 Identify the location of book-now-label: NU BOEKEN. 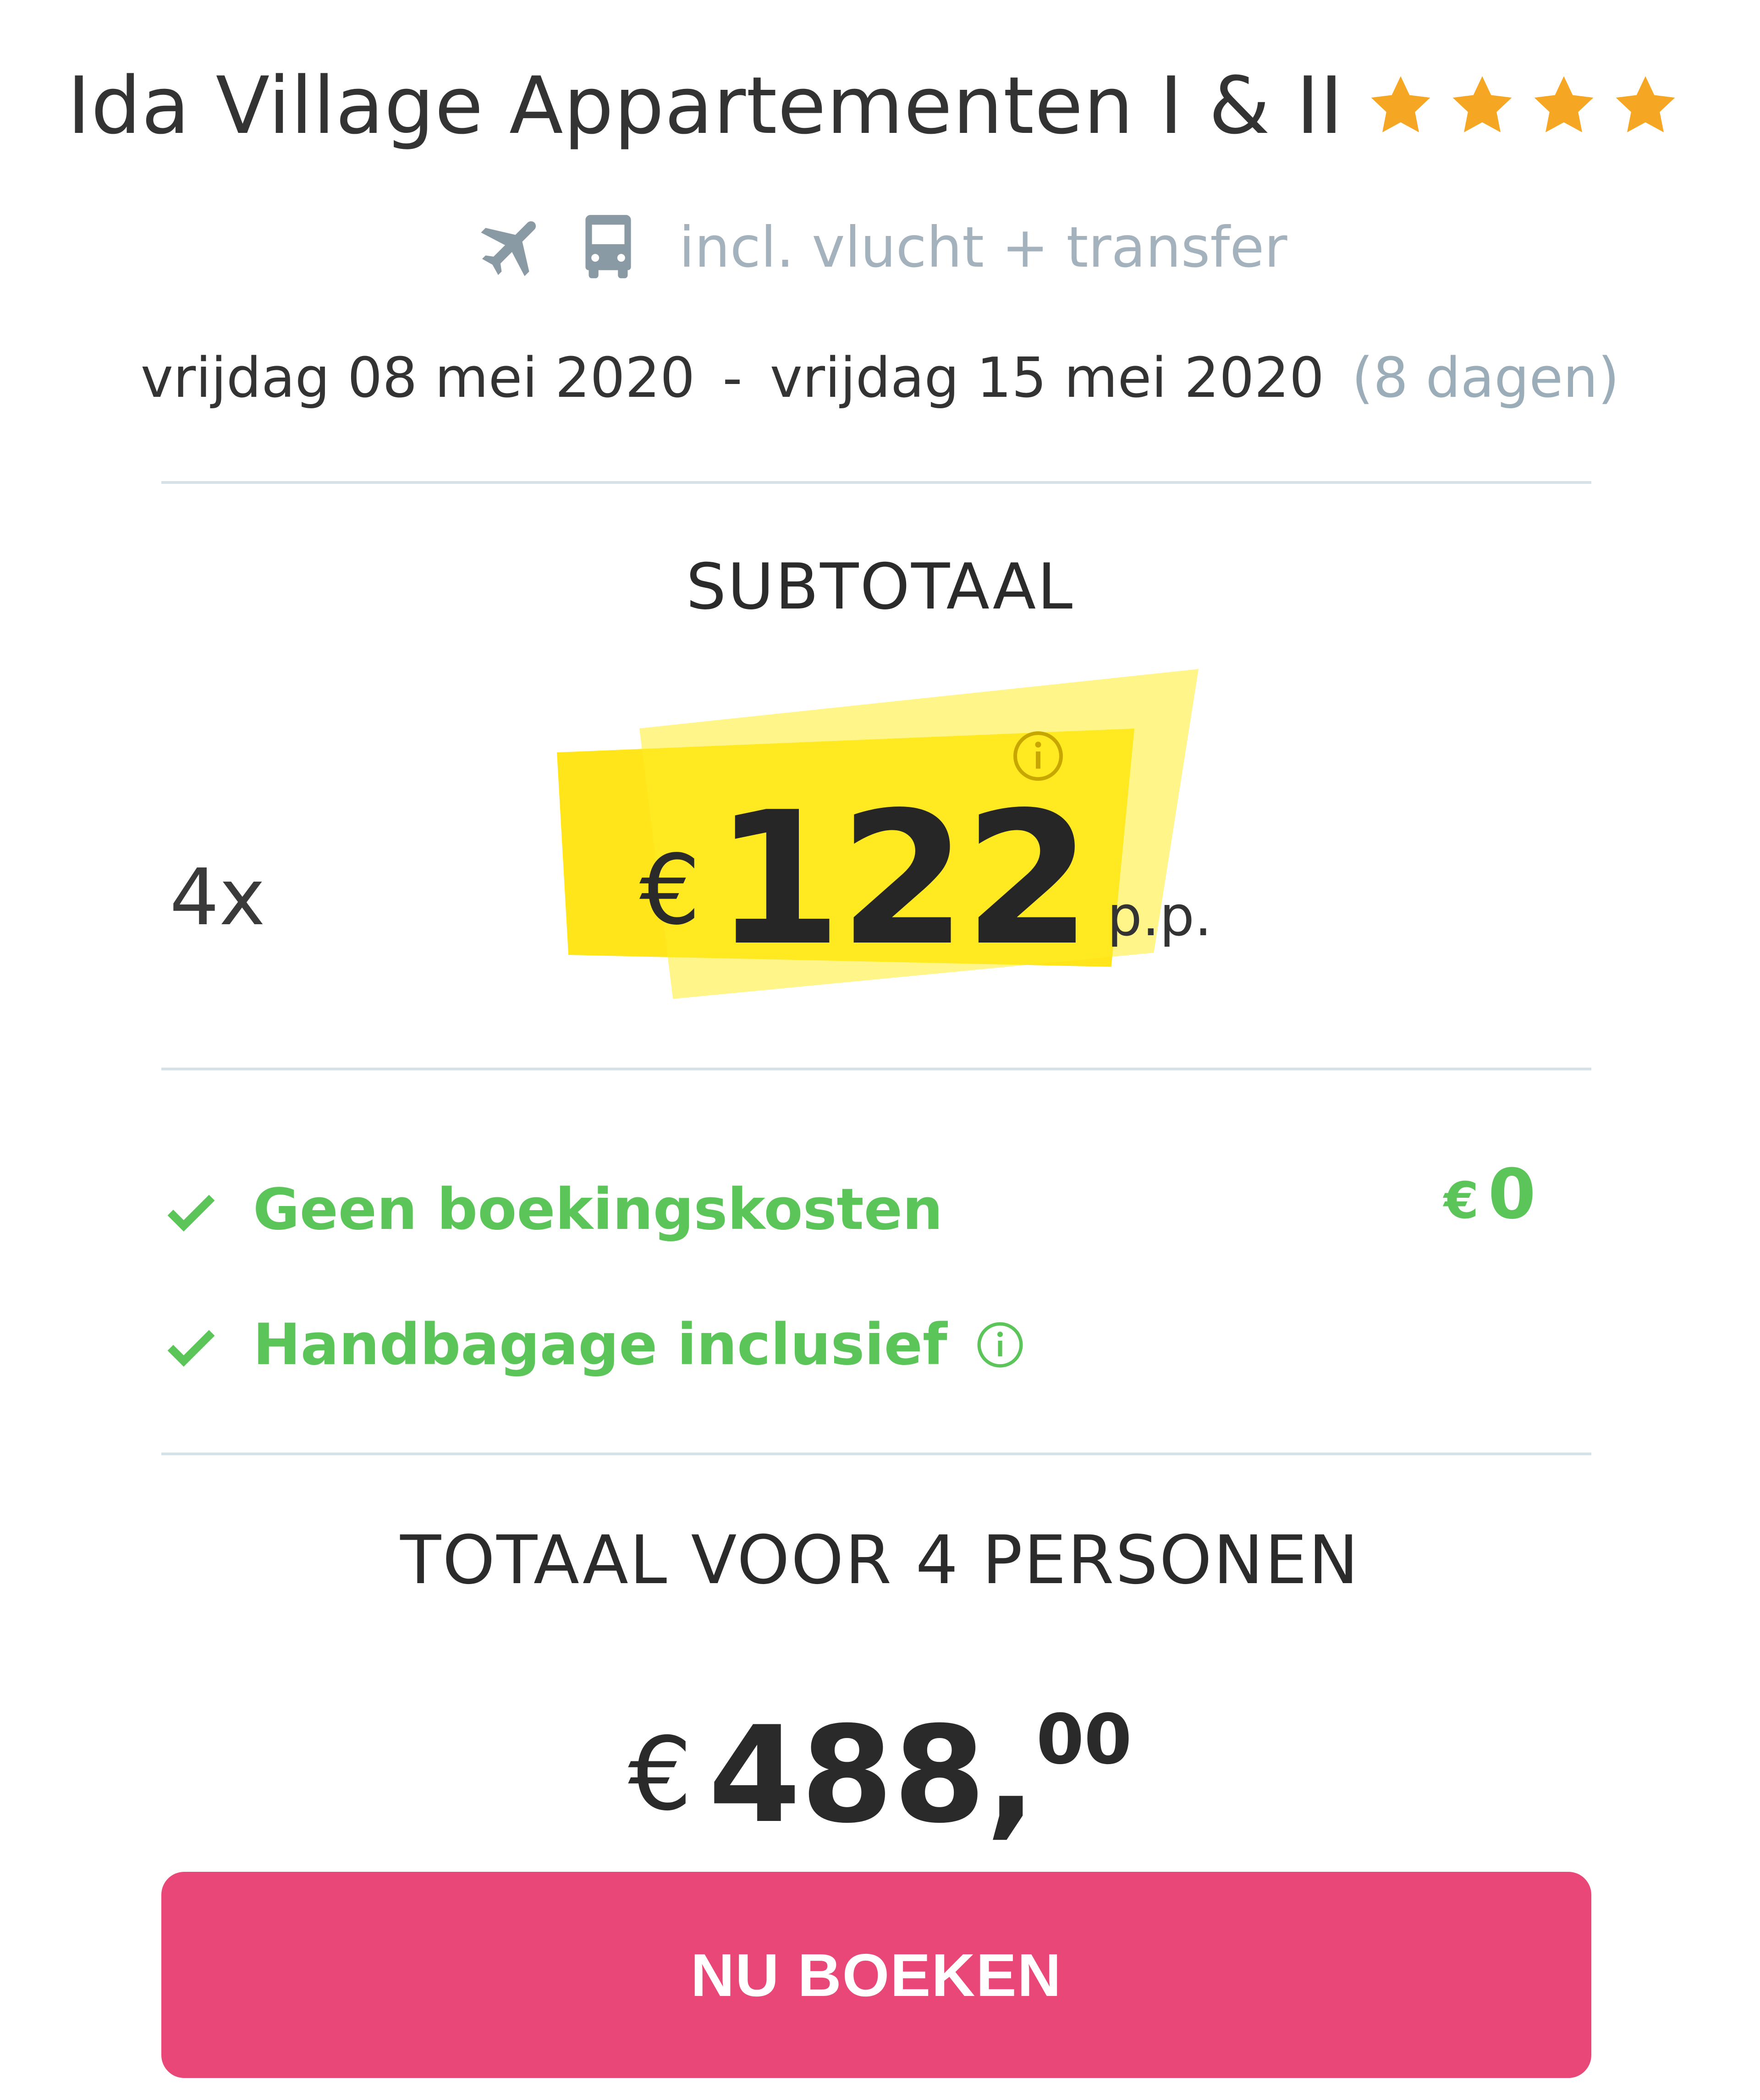
(876, 1975).